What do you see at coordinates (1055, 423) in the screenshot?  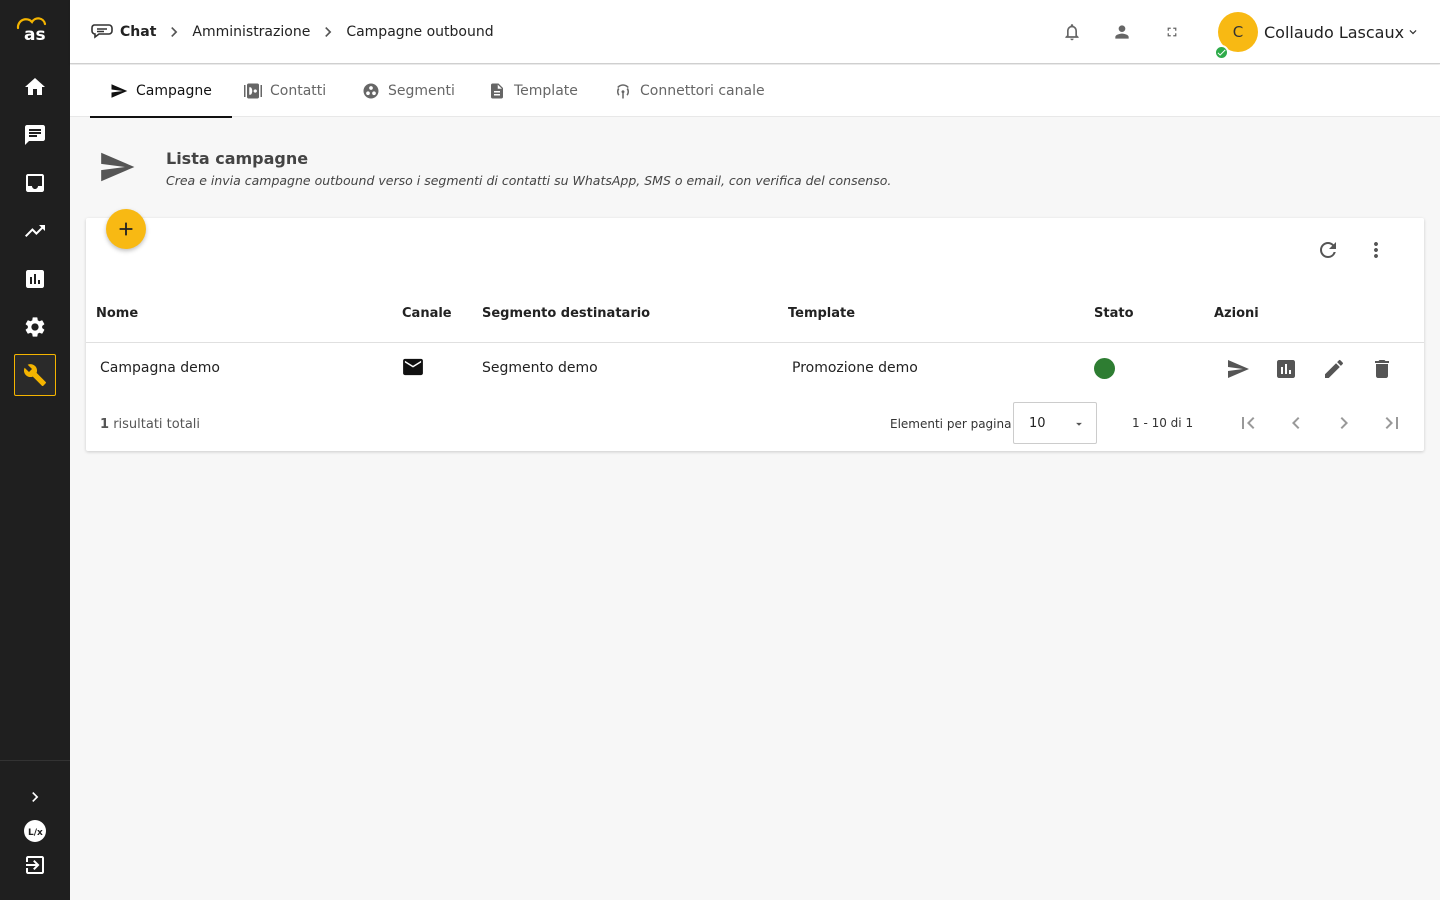 I see `per-page-select: 10` at bounding box center [1055, 423].